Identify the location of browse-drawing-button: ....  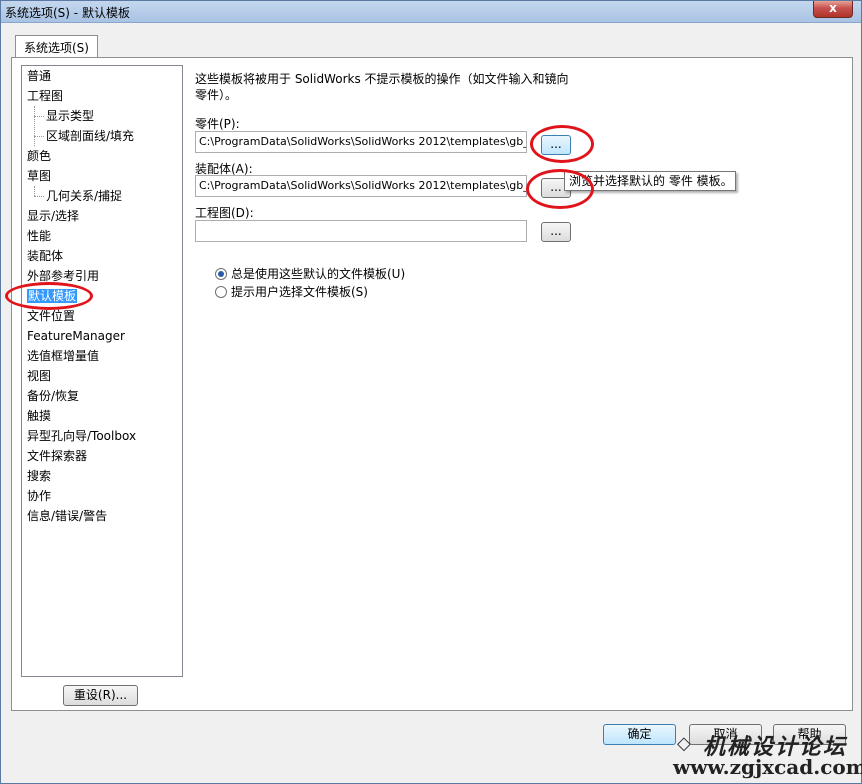
(556, 232).